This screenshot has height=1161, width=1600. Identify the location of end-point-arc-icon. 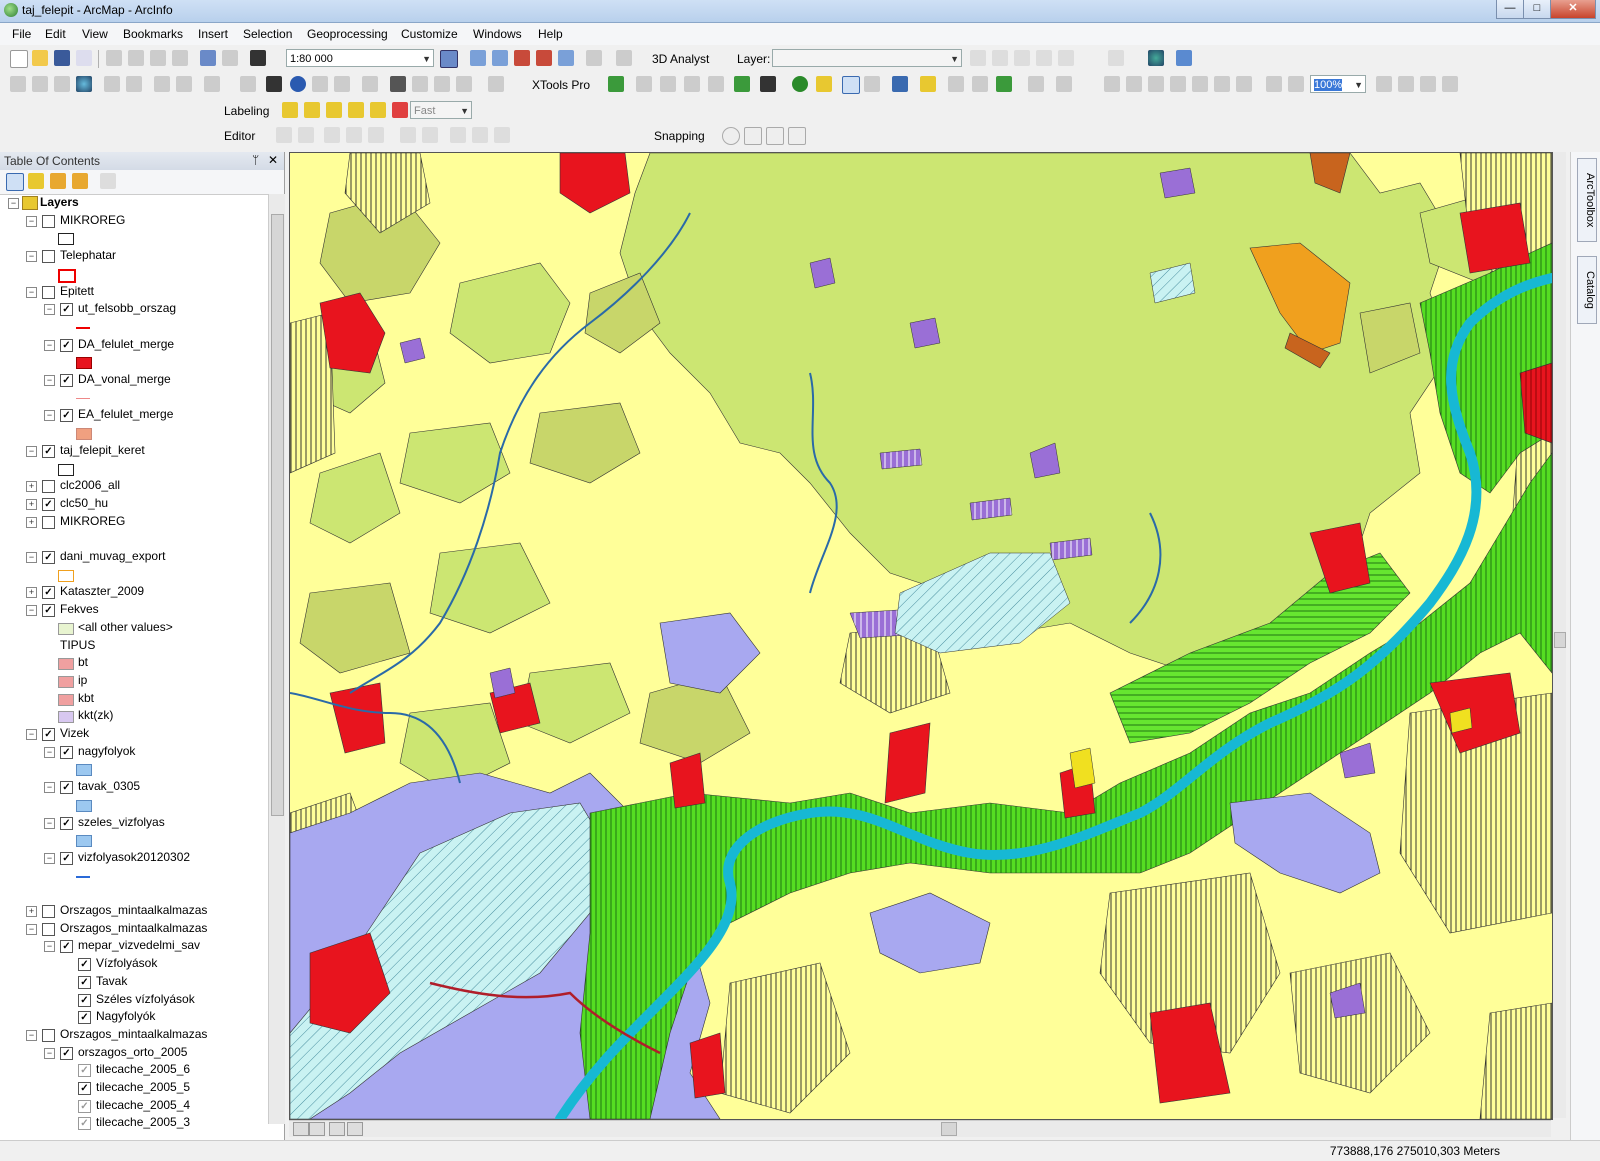
(354, 135).